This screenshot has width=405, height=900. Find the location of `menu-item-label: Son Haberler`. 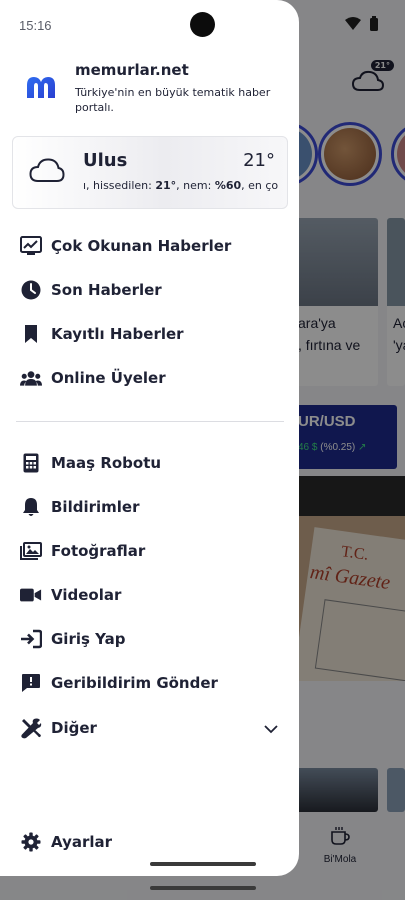

menu-item-label: Son Haberler is located at coordinates (106, 290).